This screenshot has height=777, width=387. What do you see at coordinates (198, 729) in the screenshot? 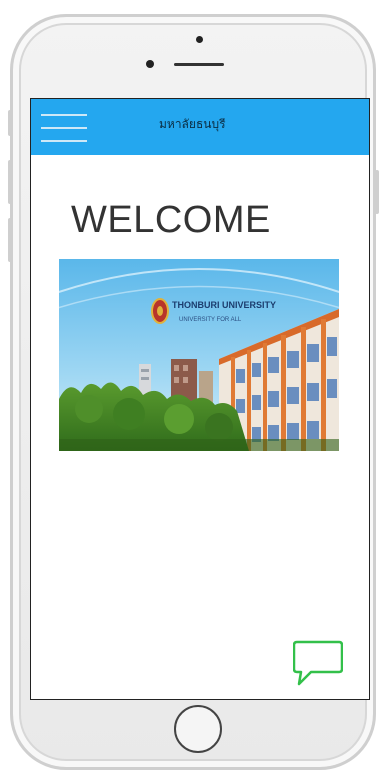
I see `home-button` at bounding box center [198, 729].